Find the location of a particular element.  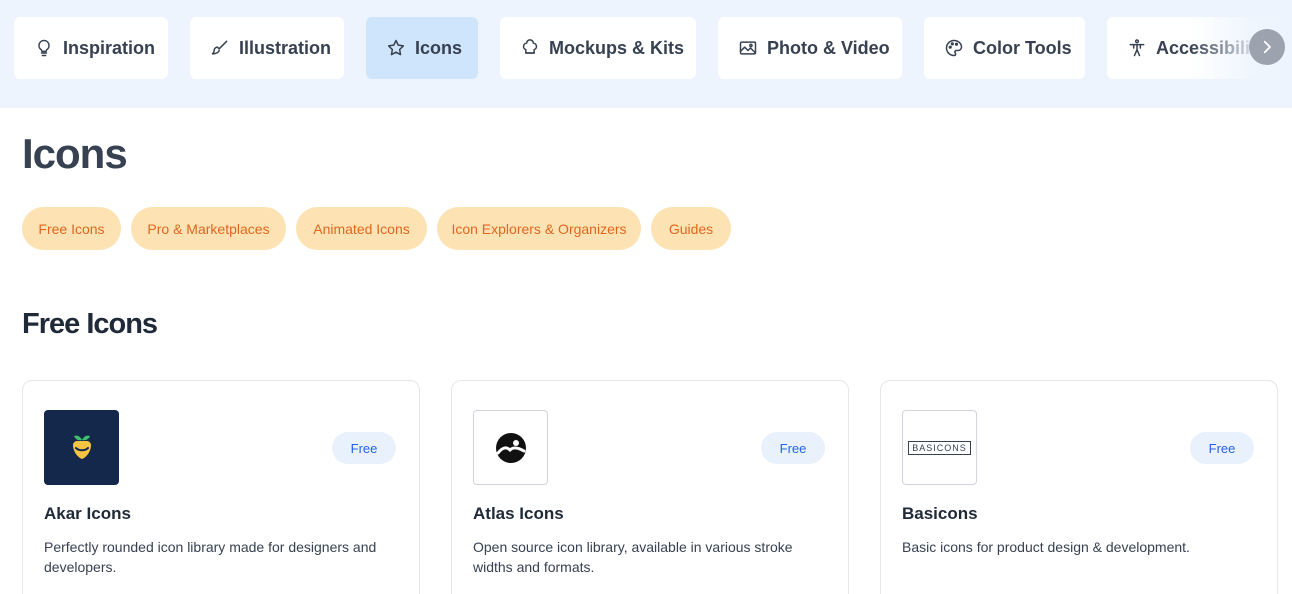

atlas-icons-logo is located at coordinates (510, 447).